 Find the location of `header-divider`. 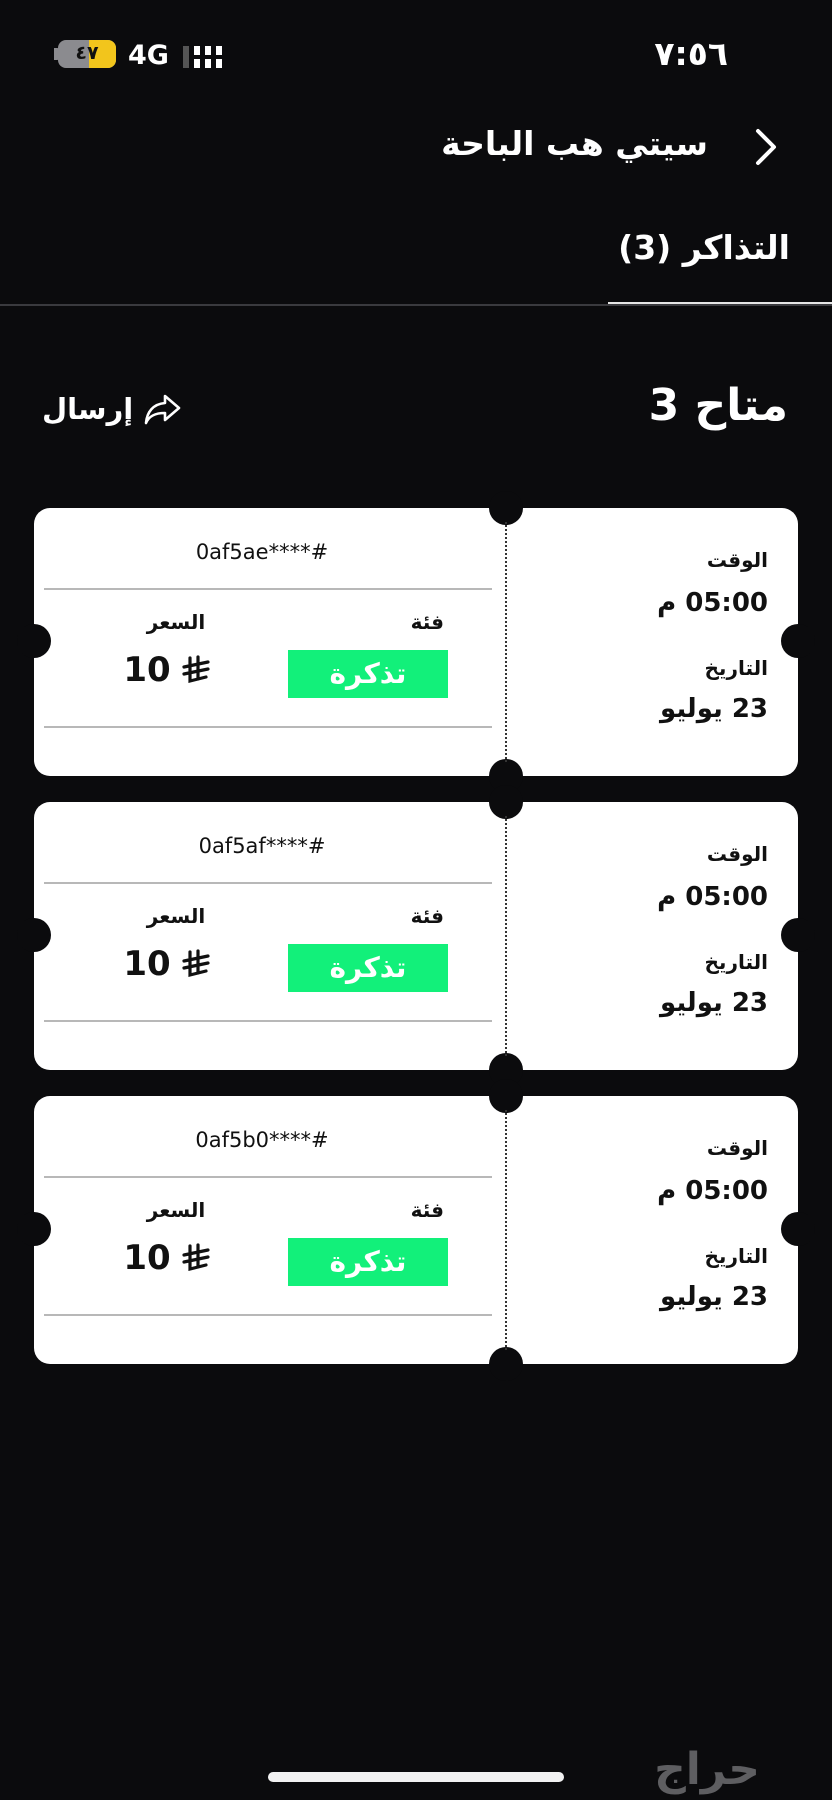

header-divider is located at coordinates (416, 305).